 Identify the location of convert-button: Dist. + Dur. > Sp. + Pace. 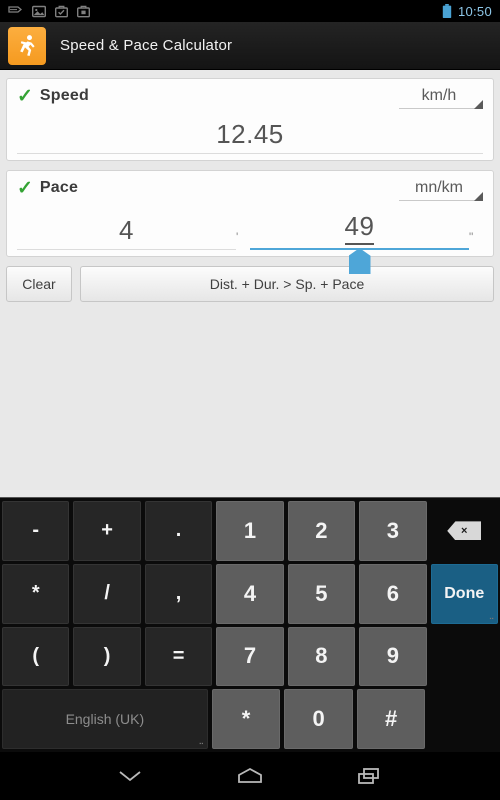
(287, 284).